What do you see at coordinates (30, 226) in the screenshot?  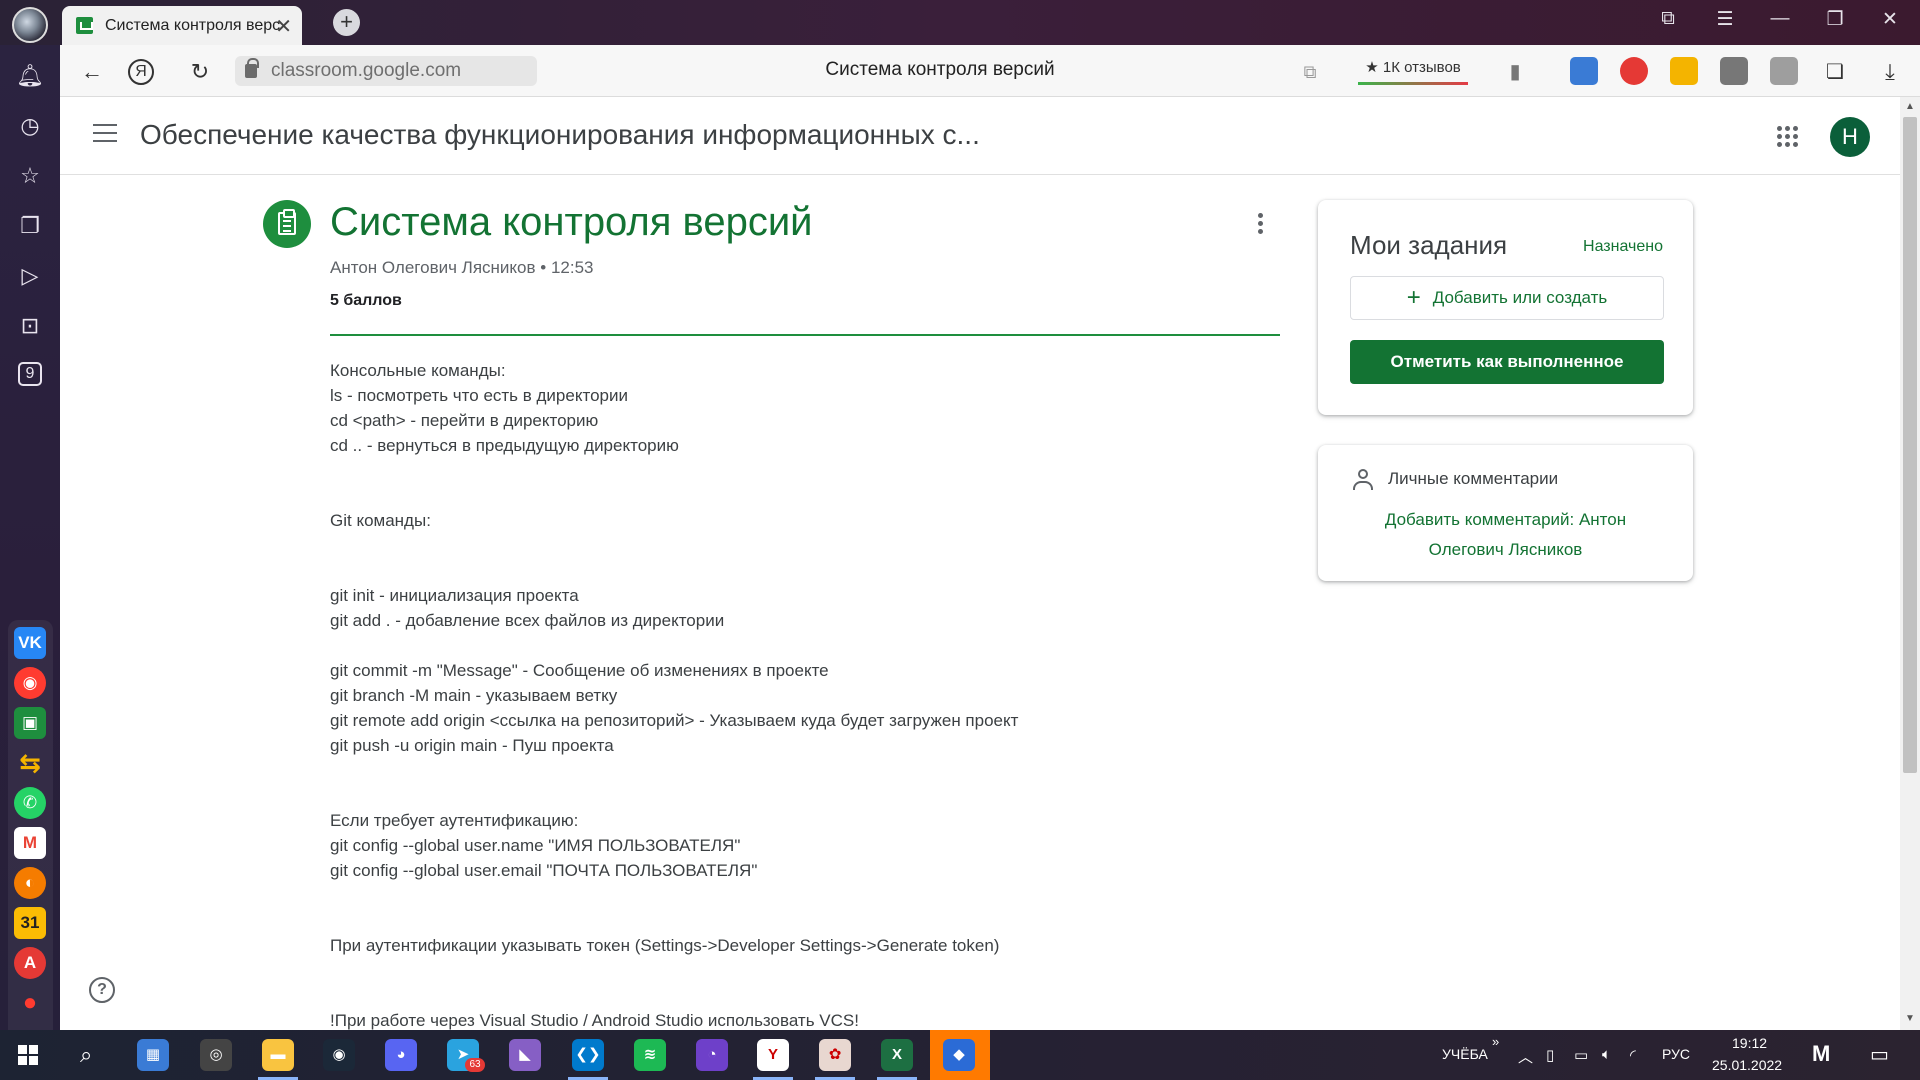 I see `collections-icon: ❐` at bounding box center [30, 226].